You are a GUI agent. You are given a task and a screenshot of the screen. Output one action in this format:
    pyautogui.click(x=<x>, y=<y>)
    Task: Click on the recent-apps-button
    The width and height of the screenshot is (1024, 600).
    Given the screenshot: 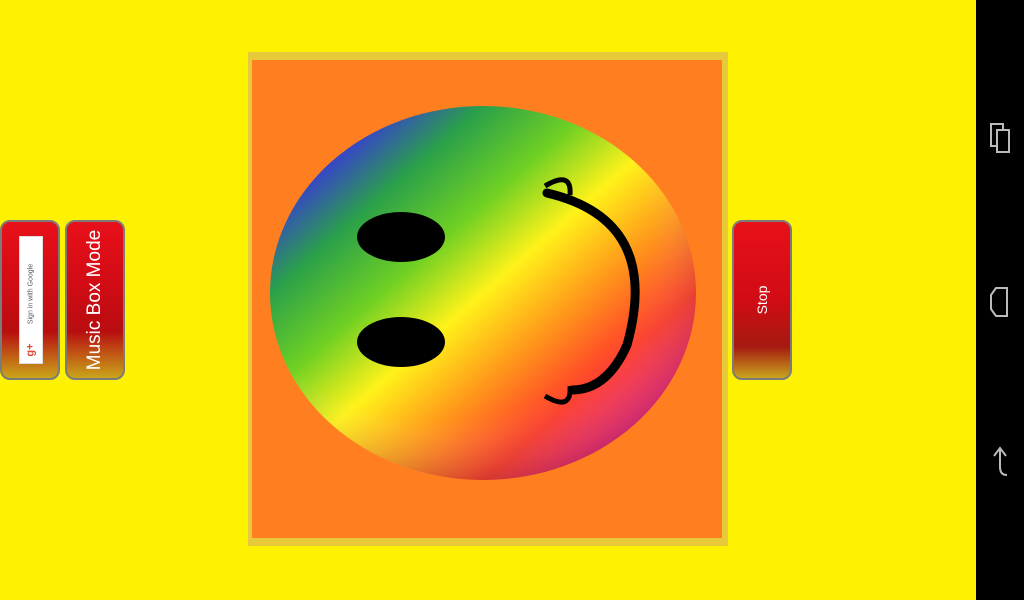 What is the action you would take?
    pyautogui.click(x=1000, y=138)
    